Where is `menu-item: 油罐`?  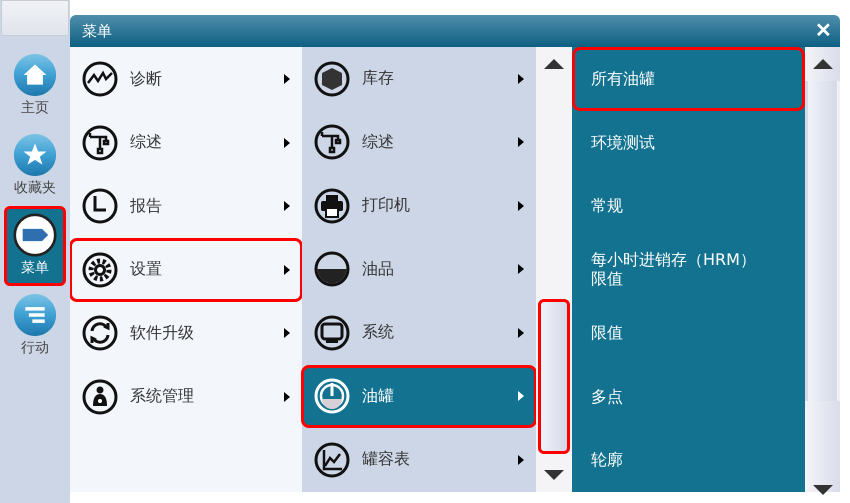 menu-item: 油罐 is located at coordinates (419, 396).